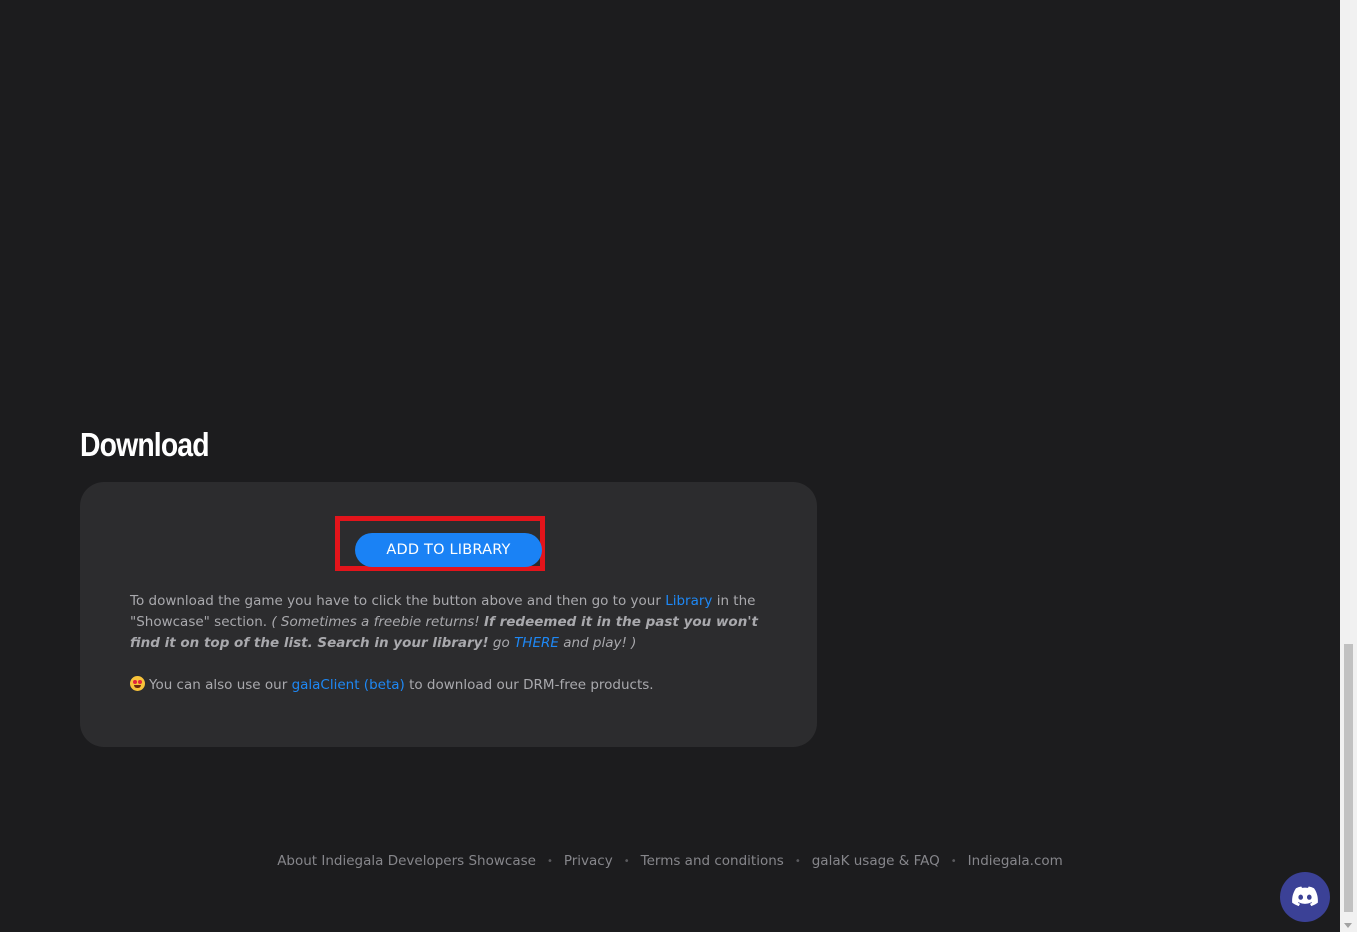 This screenshot has height=932, width=1357. I want to click on discord-icon, so click(1305, 896).